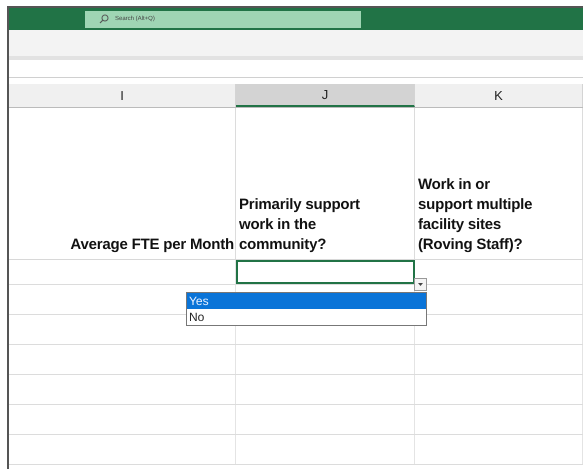 The width and height of the screenshot is (583, 469). What do you see at coordinates (475, 215) in the screenshot?
I see `header-cell-text: Work in or support multiple facility sites (Roving Staff)?` at bounding box center [475, 215].